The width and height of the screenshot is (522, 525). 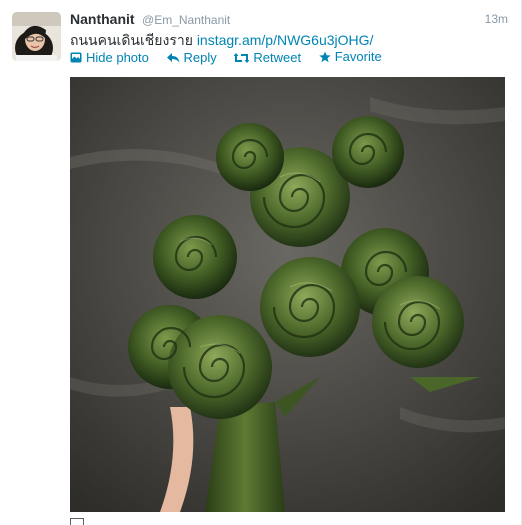 I want to click on next-tweet-icon, so click(x=77, y=521).